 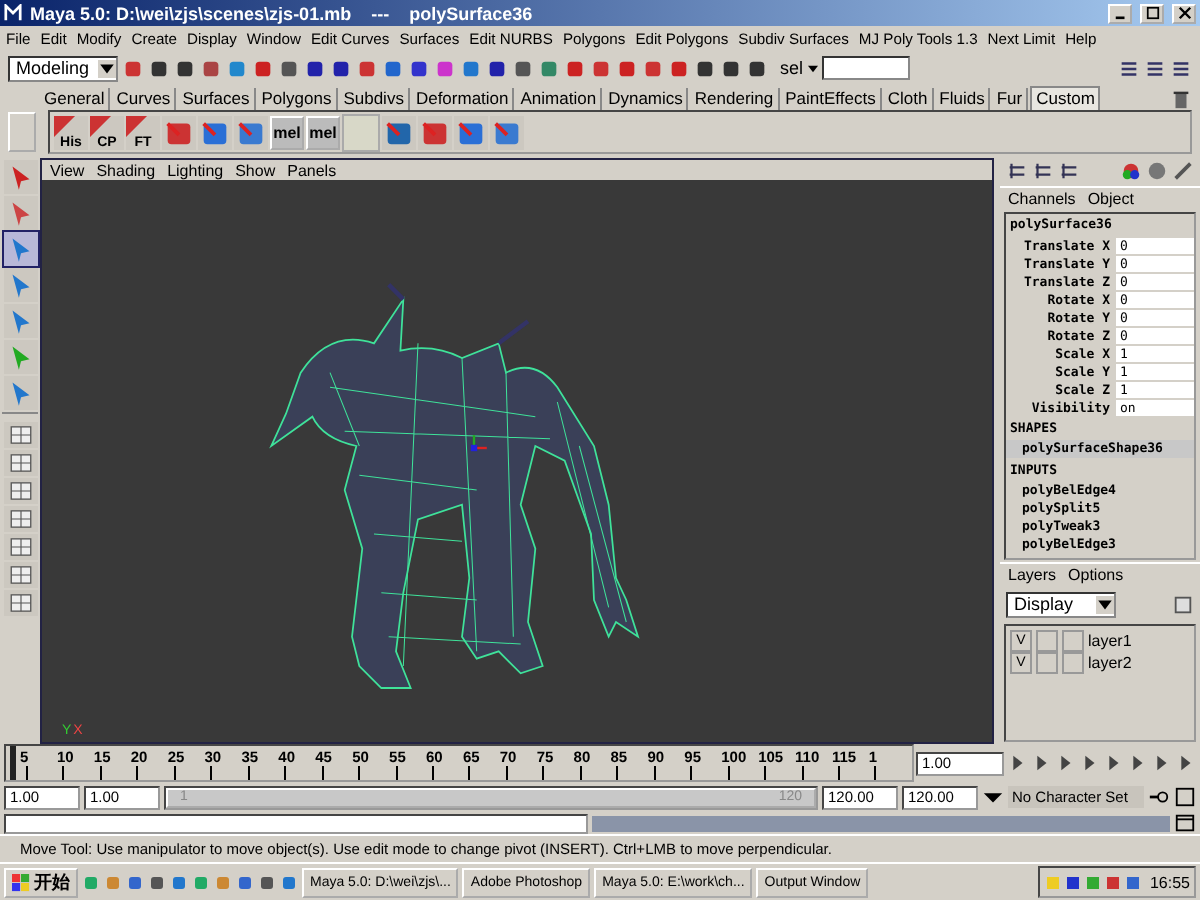 What do you see at coordinates (792, 68) in the screenshot?
I see `selection-label: sel` at bounding box center [792, 68].